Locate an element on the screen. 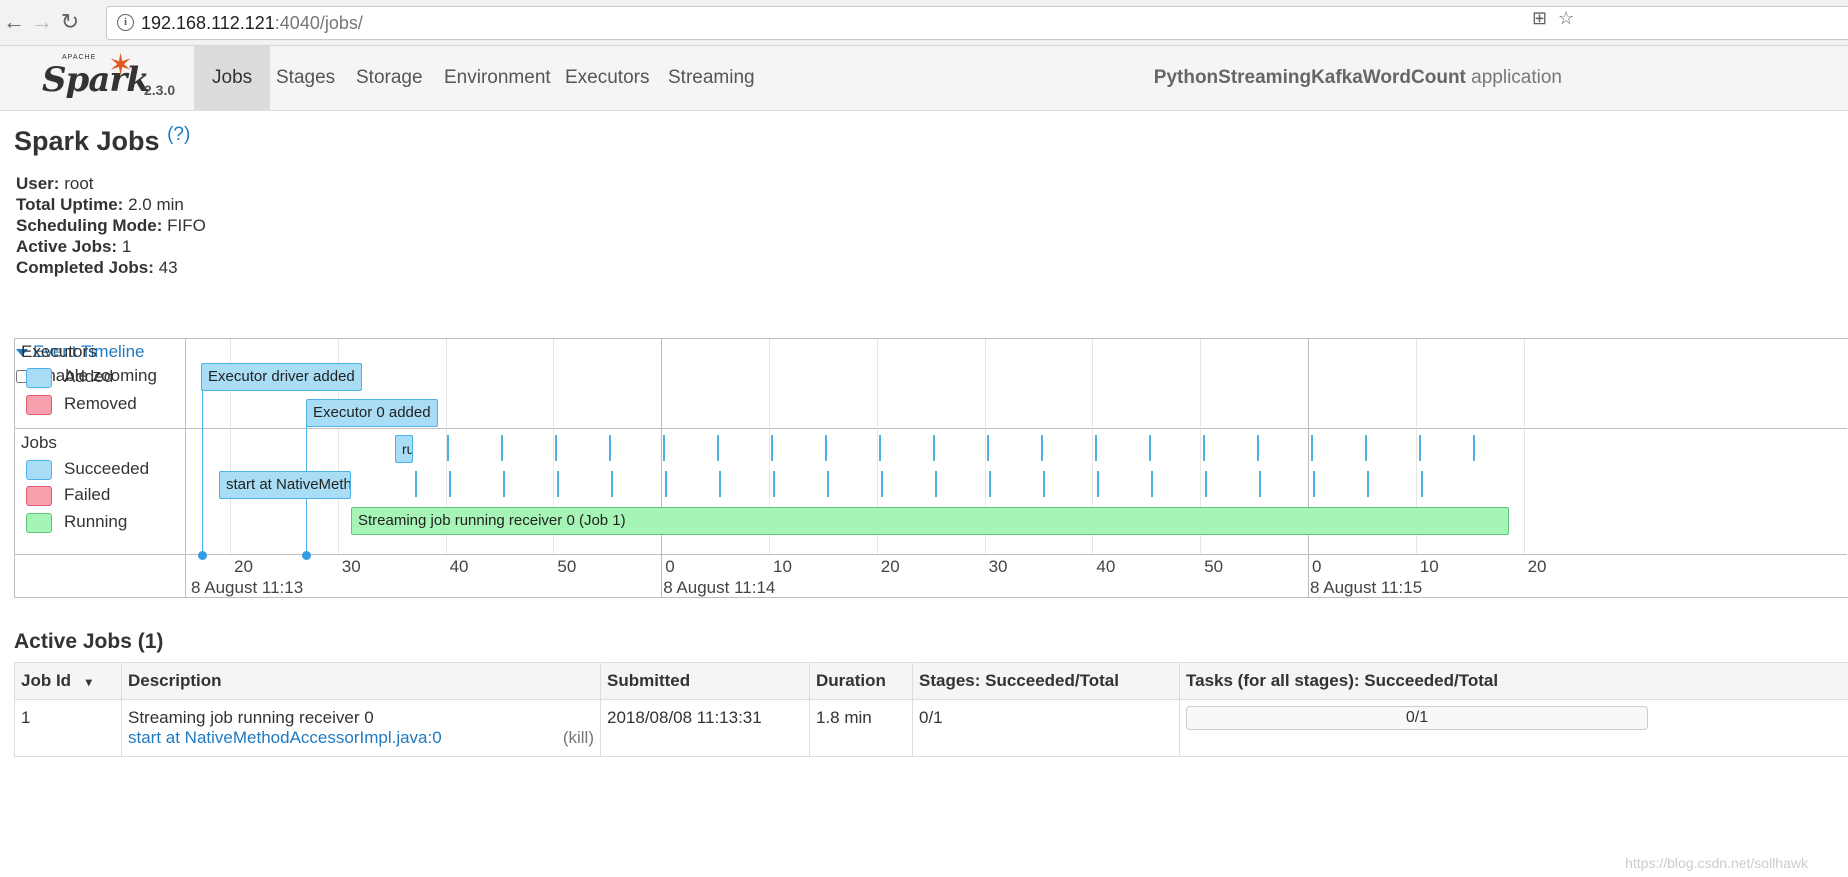 The height and width of the screenshot is (877, 1848). col-tasks: Tasks (for all stages): Succeeded/Total is located at coordinates (1513, 681).